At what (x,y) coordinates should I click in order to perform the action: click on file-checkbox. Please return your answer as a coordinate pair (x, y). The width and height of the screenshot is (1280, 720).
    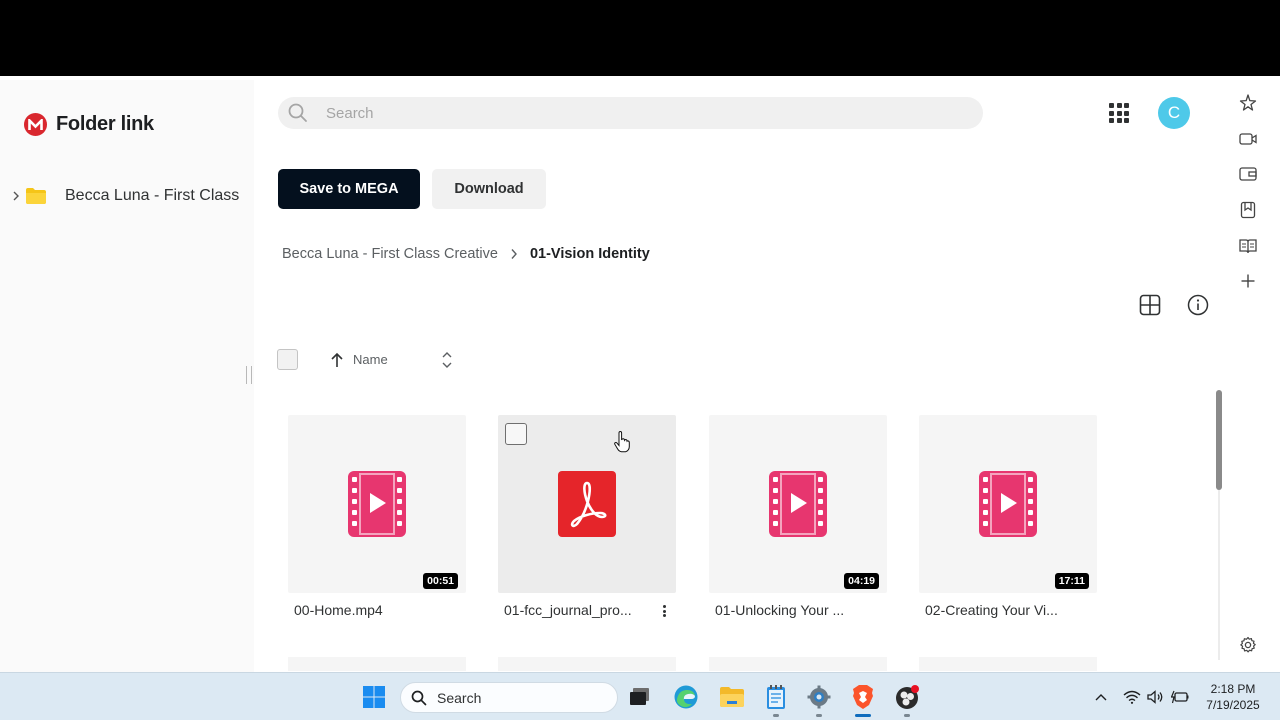
    Looking at the image, I should click on (516, 434).